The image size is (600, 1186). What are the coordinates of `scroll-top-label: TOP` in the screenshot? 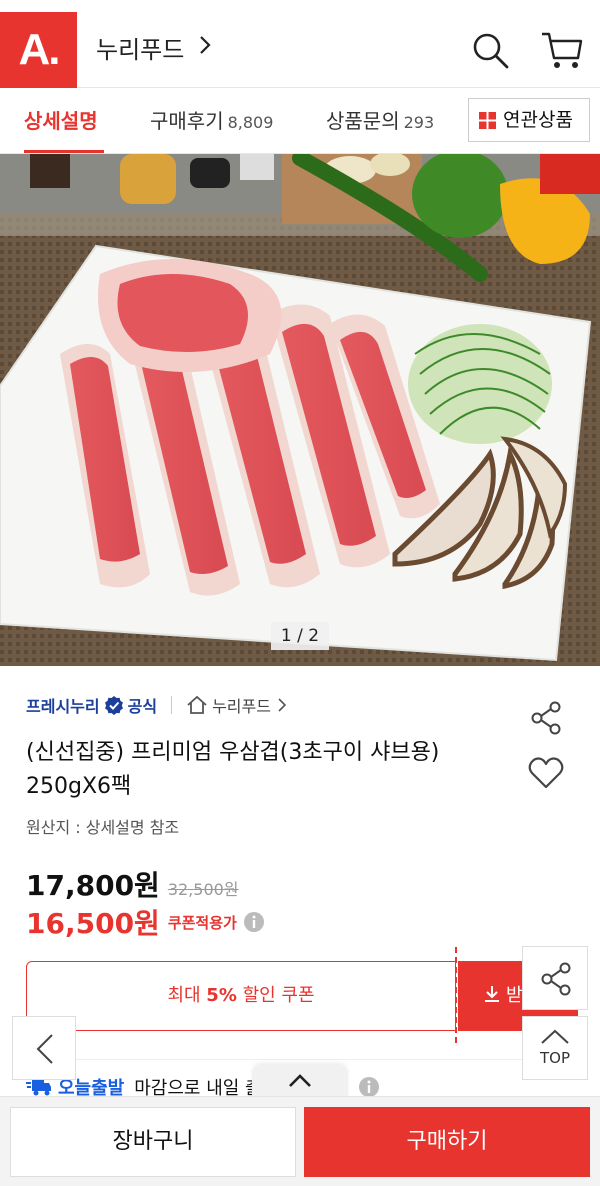 It's located at (554, 1058).